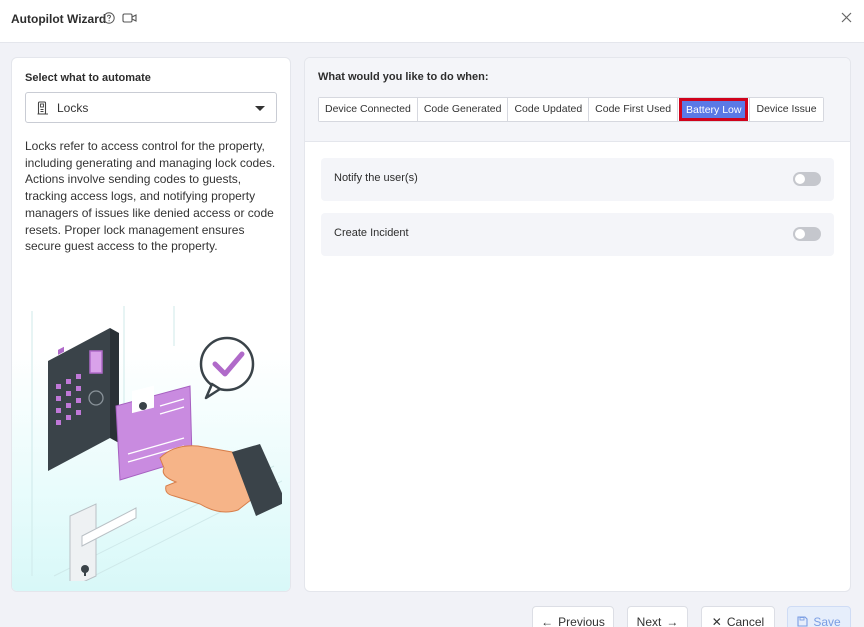 Image resolution: width=864 pixels, height=627 pixels. Describe the element at coordinates (376, 178) in the screenshot. I see `option-label: Notify the user(s)` at that location.